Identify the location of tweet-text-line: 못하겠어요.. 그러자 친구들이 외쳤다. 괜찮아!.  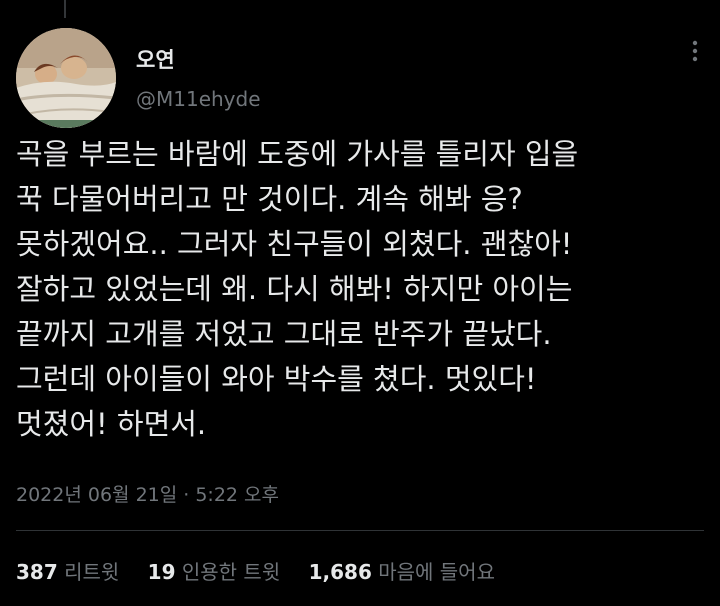
(294, 244).